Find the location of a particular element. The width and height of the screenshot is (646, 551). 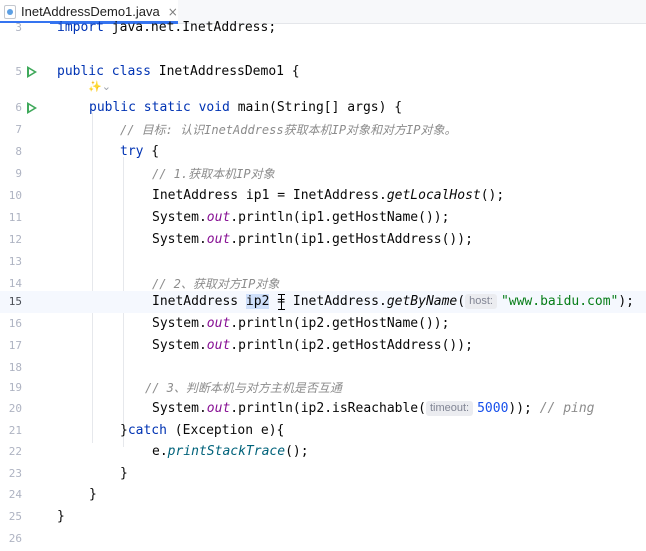

code-segment: InetAddress is located at coordinates (199, 301).